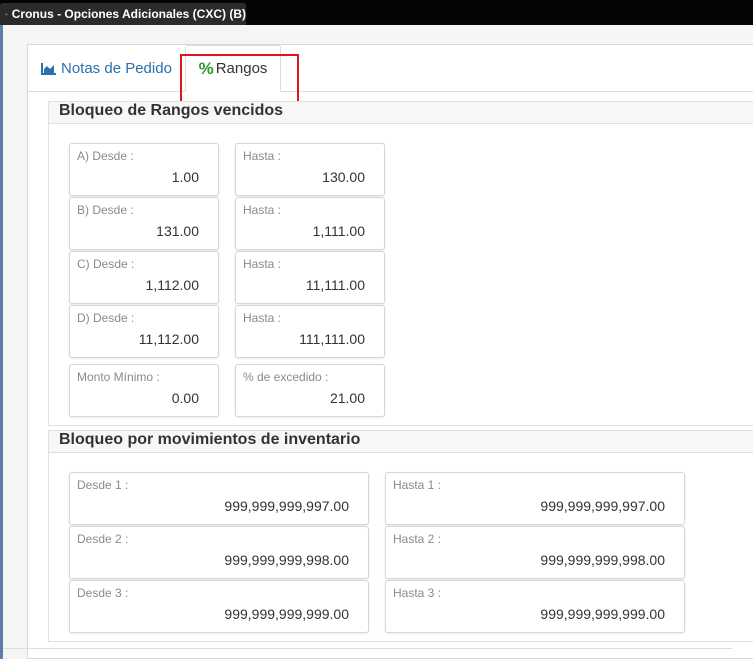 The height and width of the screenshot is (659, 753). Describe the element at coordinates (535, 498) in the screenshot. I see `inventario-hasta-1-field: Hasta 1 : 999,999,999,997.00` at that location.